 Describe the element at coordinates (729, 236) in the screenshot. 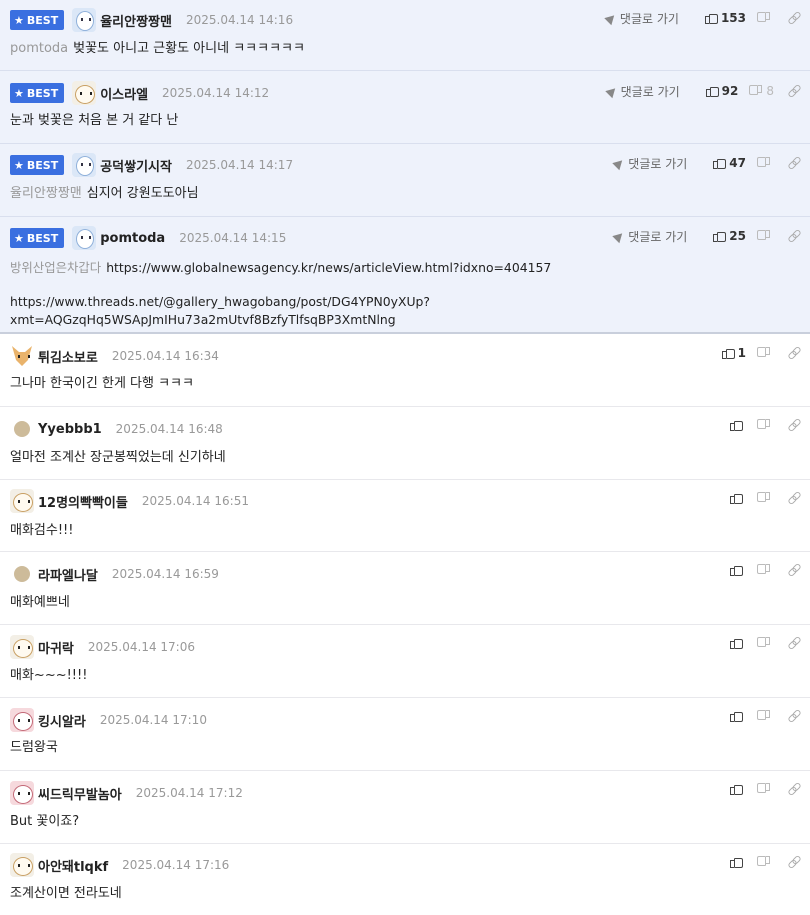

I see `upvote-button: 25` at that location.